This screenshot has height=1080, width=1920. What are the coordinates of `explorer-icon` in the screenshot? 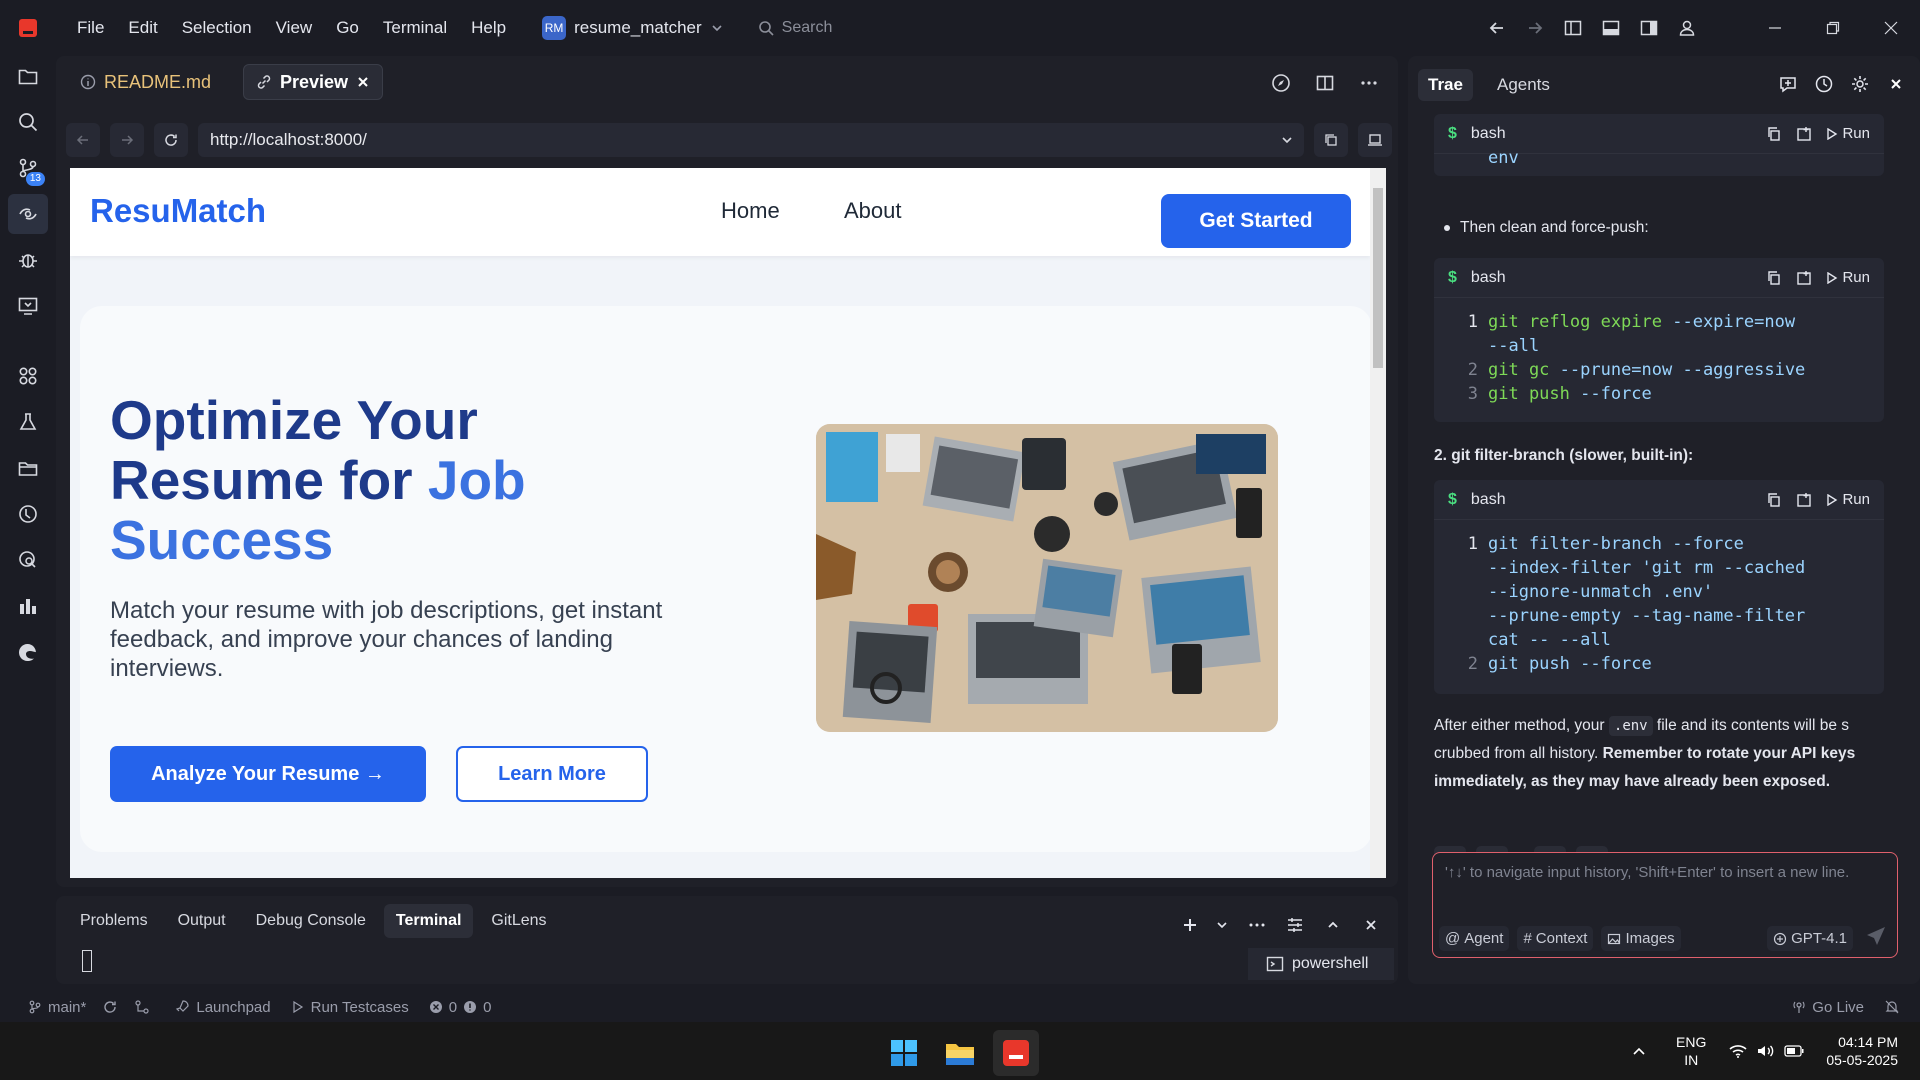 It's located at (28, 76).